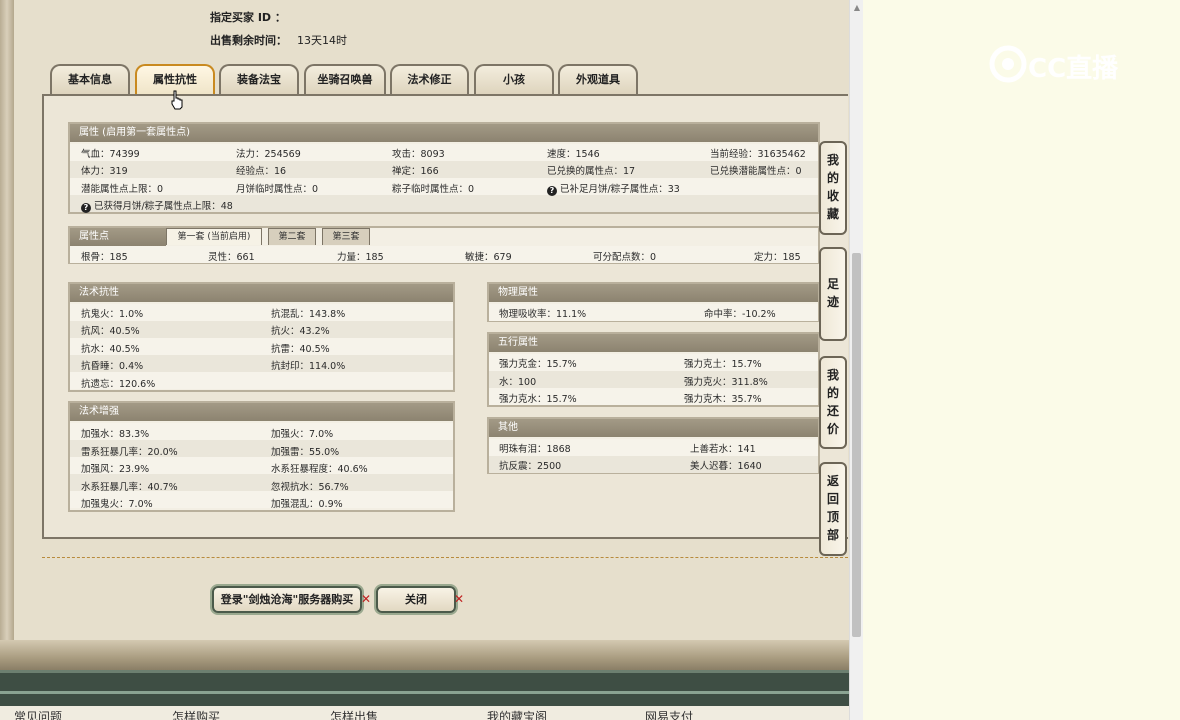  What do you see at coordinates (319, 469) in the screenshot?
I see `enhance-water-crit-degree: 水系狂暴程度：40.6%` at bounding box center [319, 469].